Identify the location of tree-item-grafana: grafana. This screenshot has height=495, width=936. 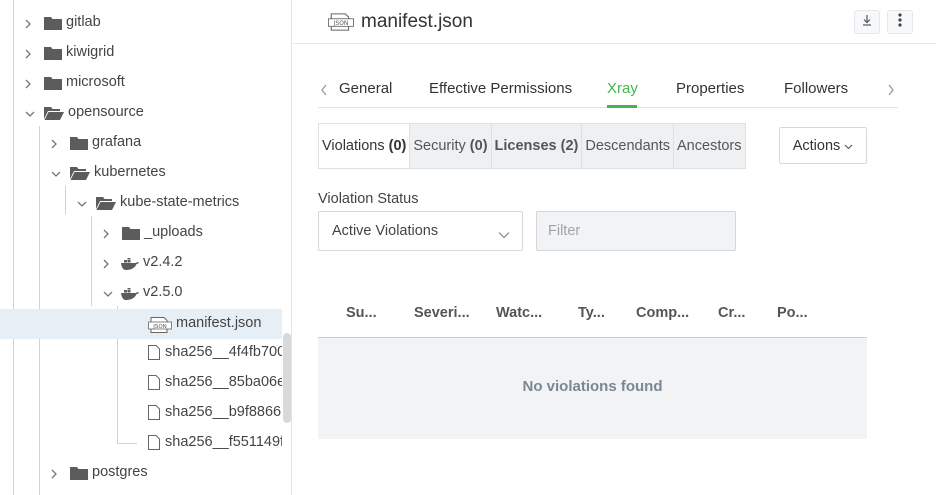
(145, 143).